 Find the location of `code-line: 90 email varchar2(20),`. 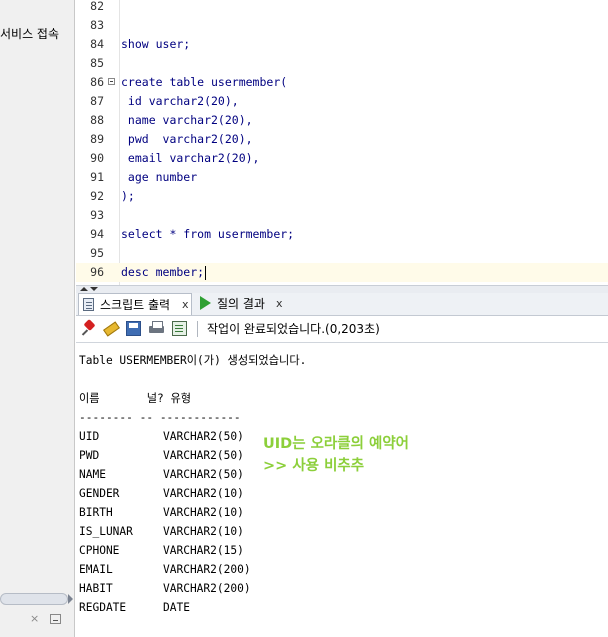

code-line: 90 email varchar2(20), is located at coordinates (342, 158).